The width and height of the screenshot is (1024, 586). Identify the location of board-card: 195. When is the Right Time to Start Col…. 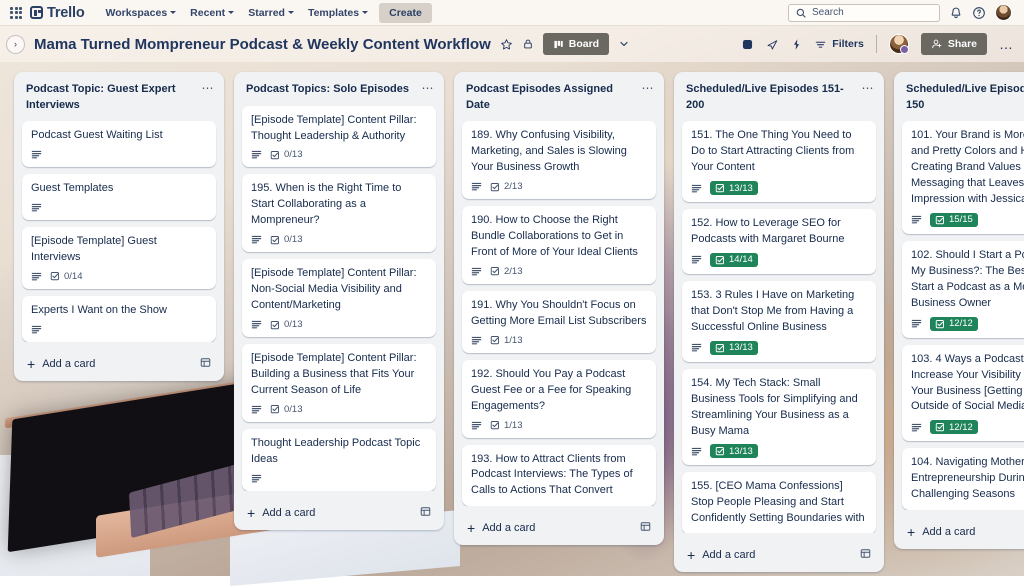
(339, 213).